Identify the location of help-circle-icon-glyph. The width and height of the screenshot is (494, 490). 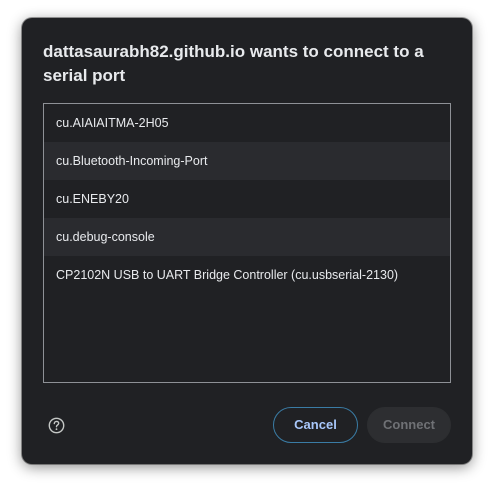
(56, 425).